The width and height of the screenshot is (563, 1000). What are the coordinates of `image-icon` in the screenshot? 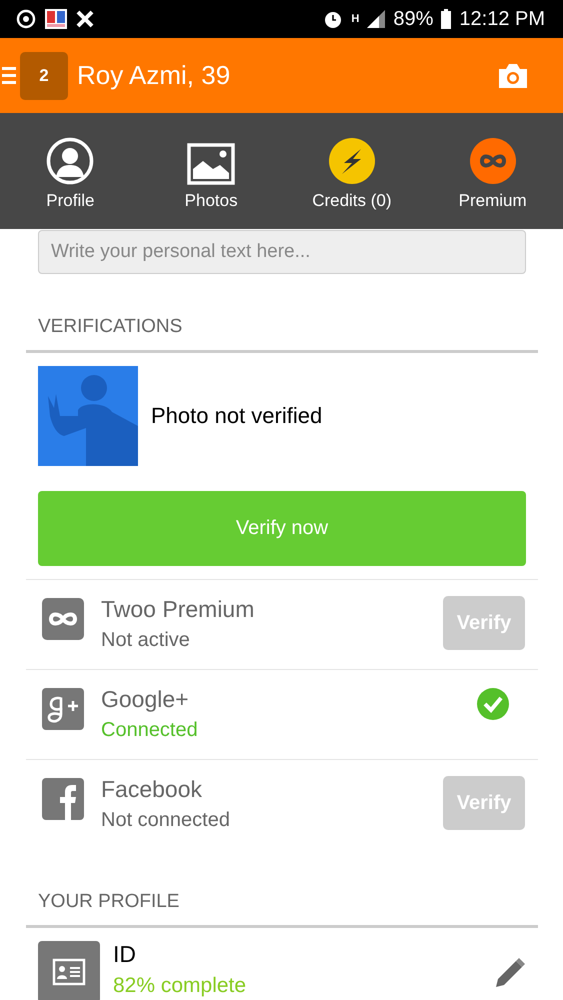 It's located at (211, 164).